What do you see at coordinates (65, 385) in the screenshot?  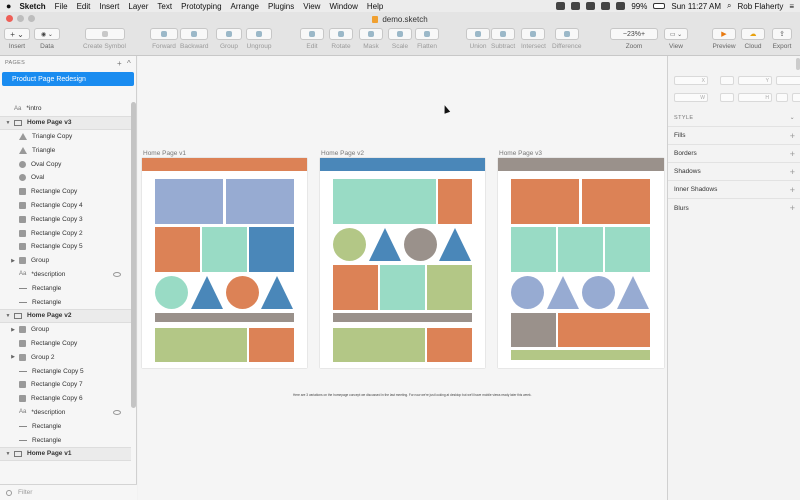 I see `layer-row: Rectangle Copy 7` at bounding box center [65, 385].